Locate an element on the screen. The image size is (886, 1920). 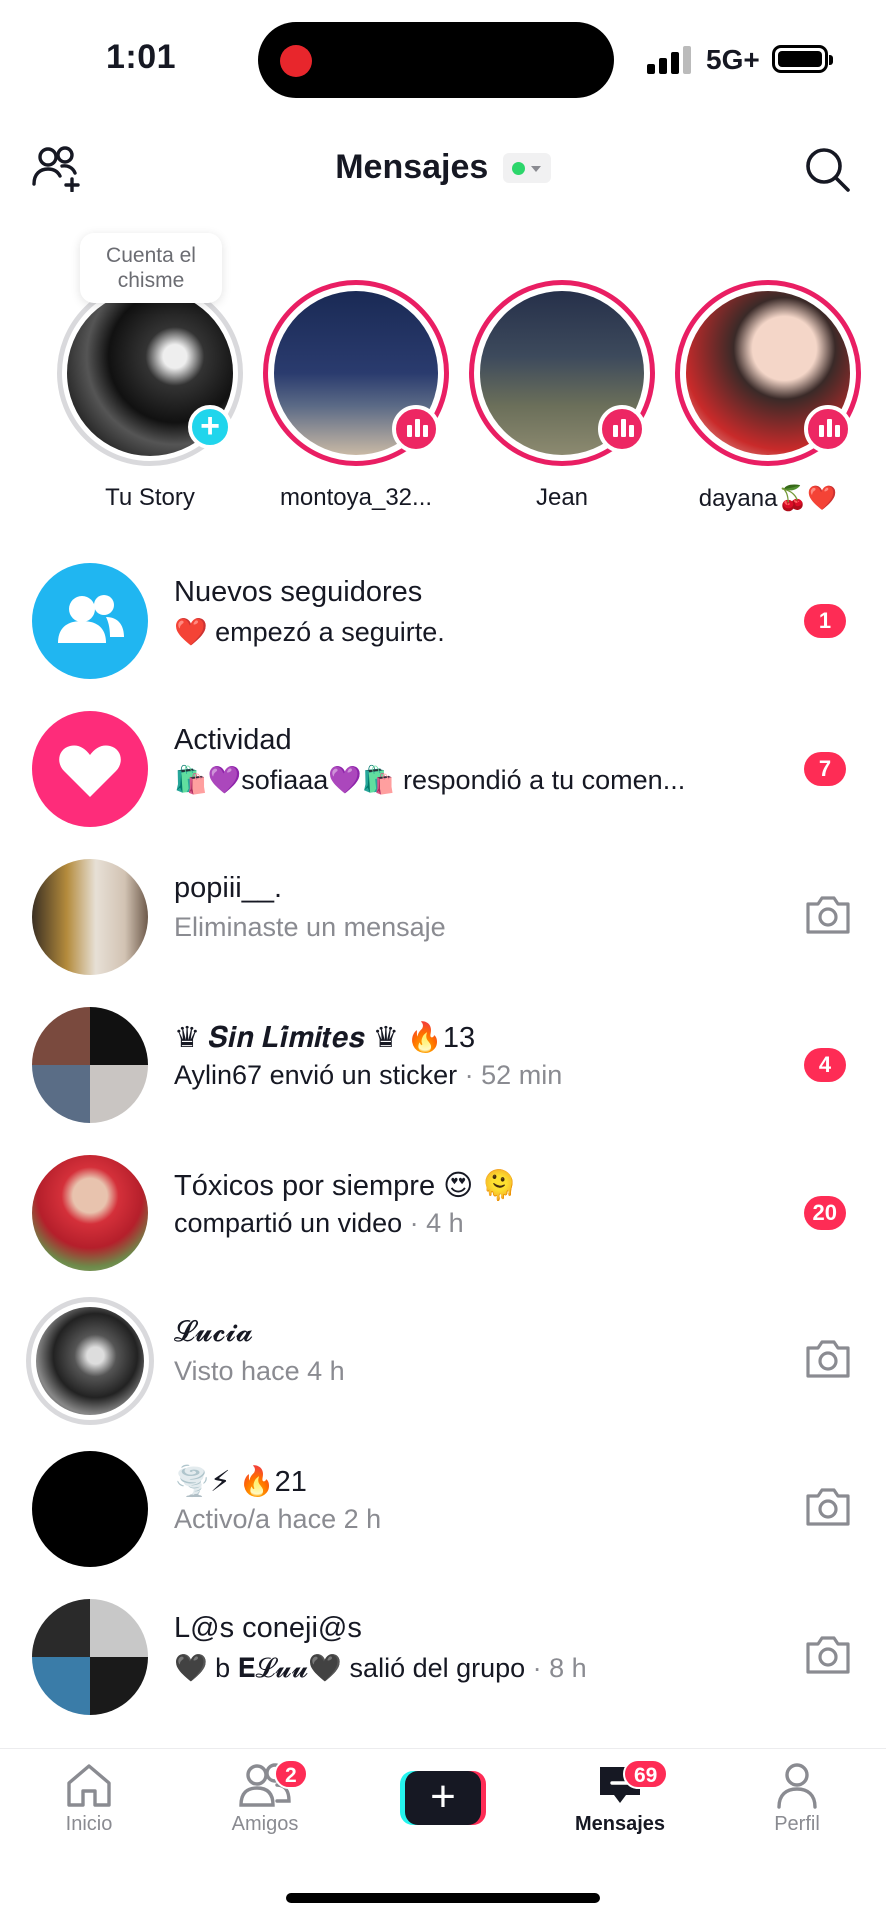
timestamp: · 8 h is located at coordinates (556, 1668).